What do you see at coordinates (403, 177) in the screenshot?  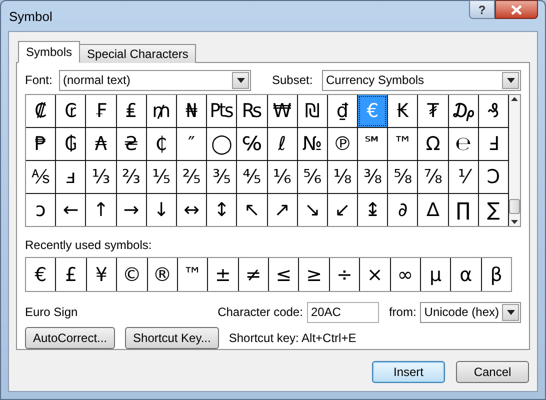 I see `symbol-cell: ⅝` at bounding box center [403, 177].